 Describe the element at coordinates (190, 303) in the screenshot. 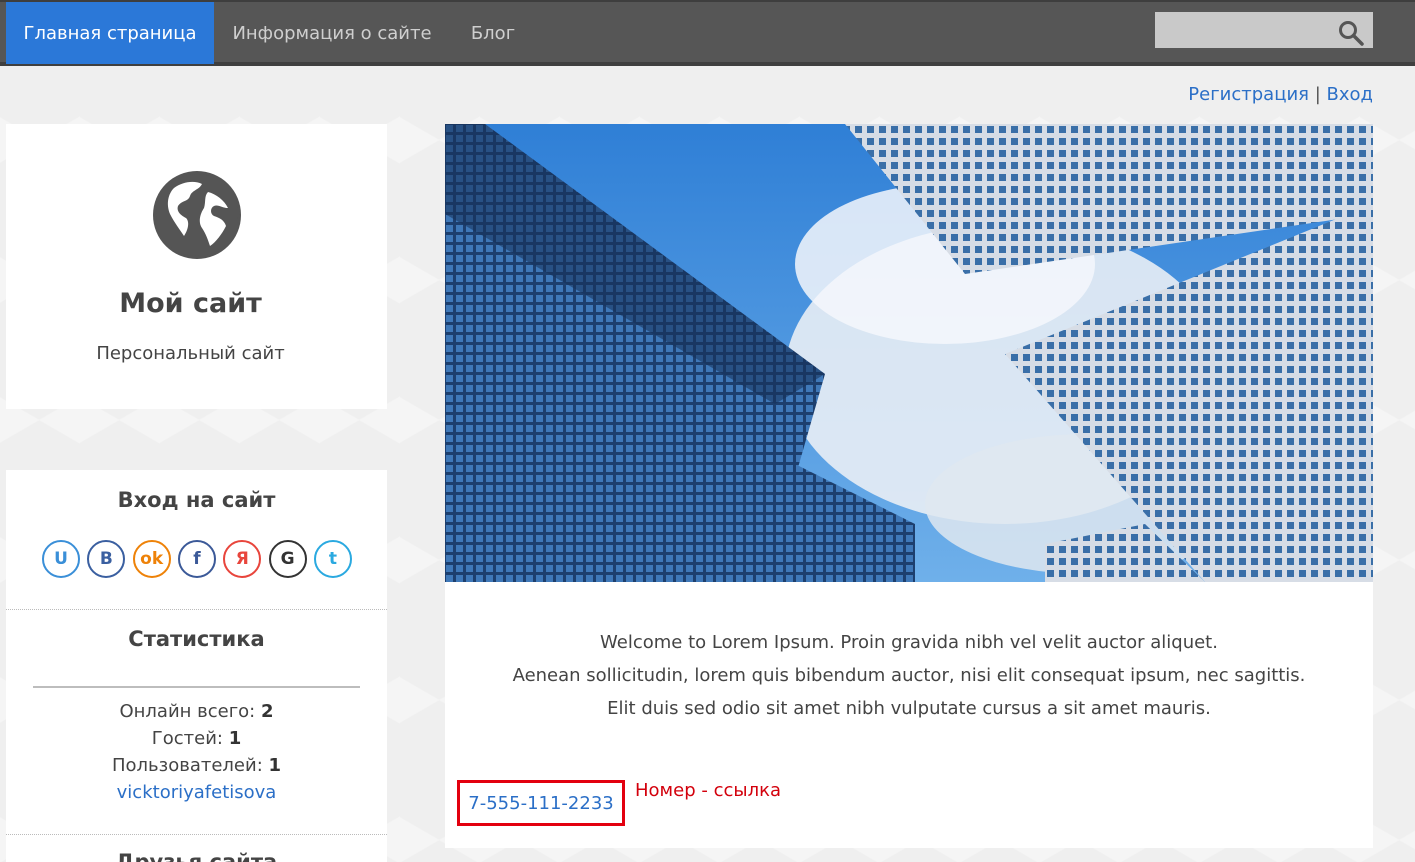

I see `site-title: Мой сайт` at that location.